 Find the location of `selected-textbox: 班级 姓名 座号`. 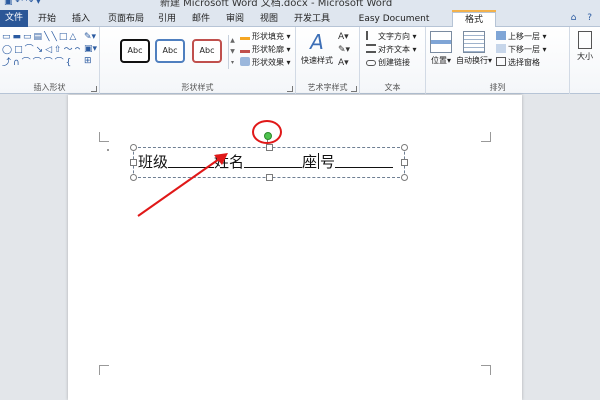

selected-textbox: 班级 姓名 座号 is located at coordinates (269, 156).